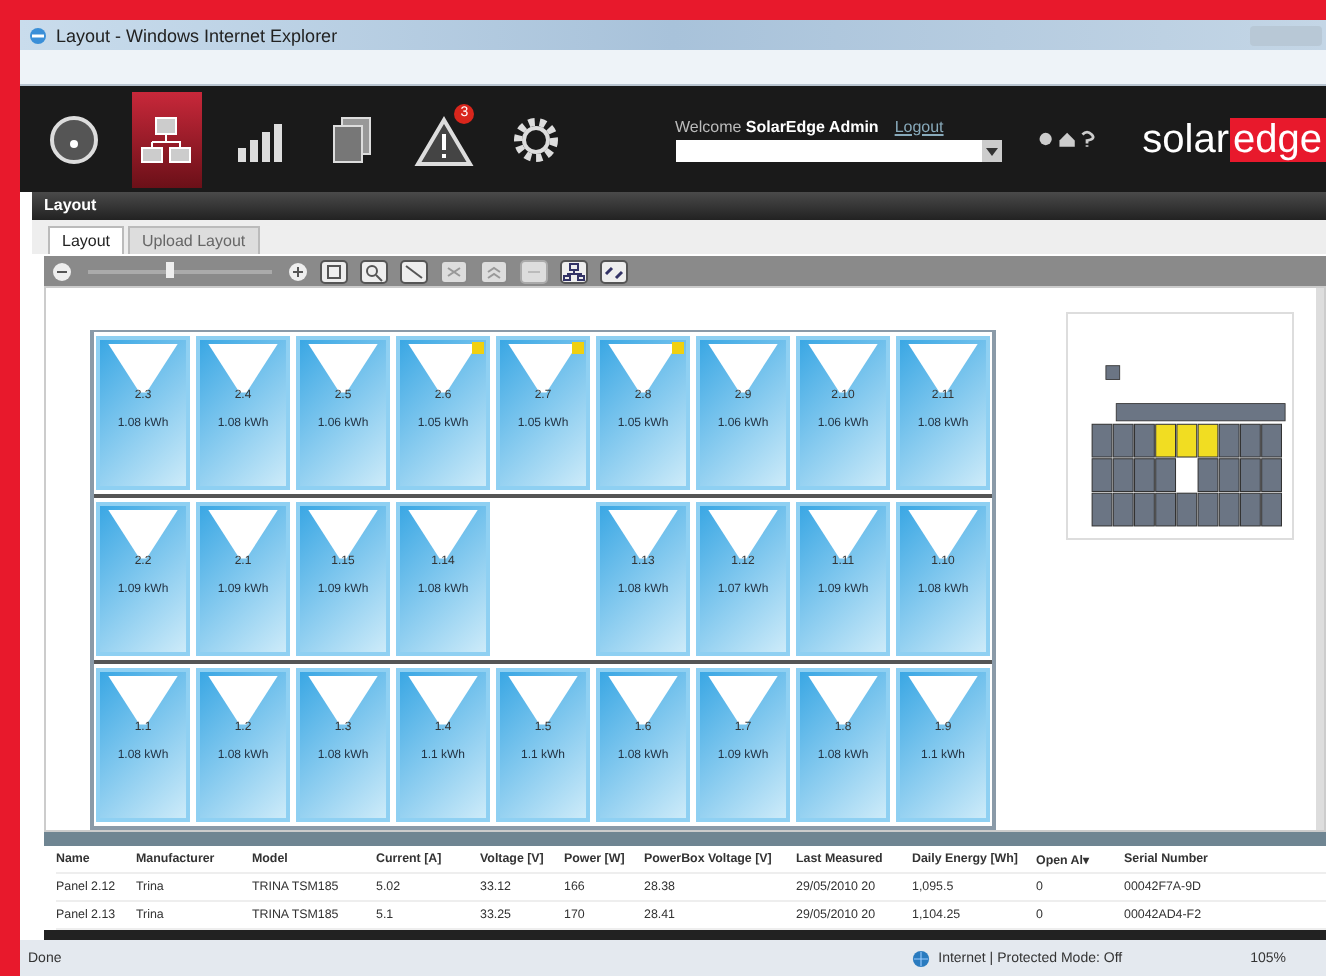 Image resolution: width=1326 pixels, height=976 pixels. I want to click on tab: Layout, so click(86, 240).